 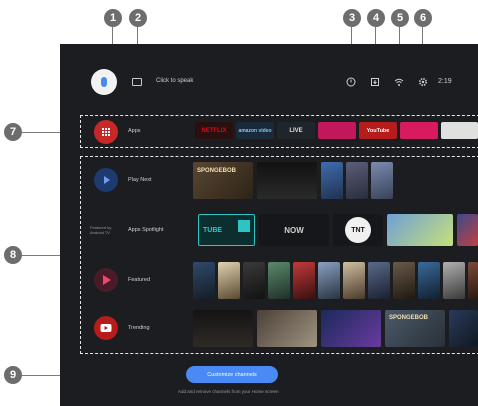 I want to click on spotlight-thumb-sports, so click(x=467, y=230).